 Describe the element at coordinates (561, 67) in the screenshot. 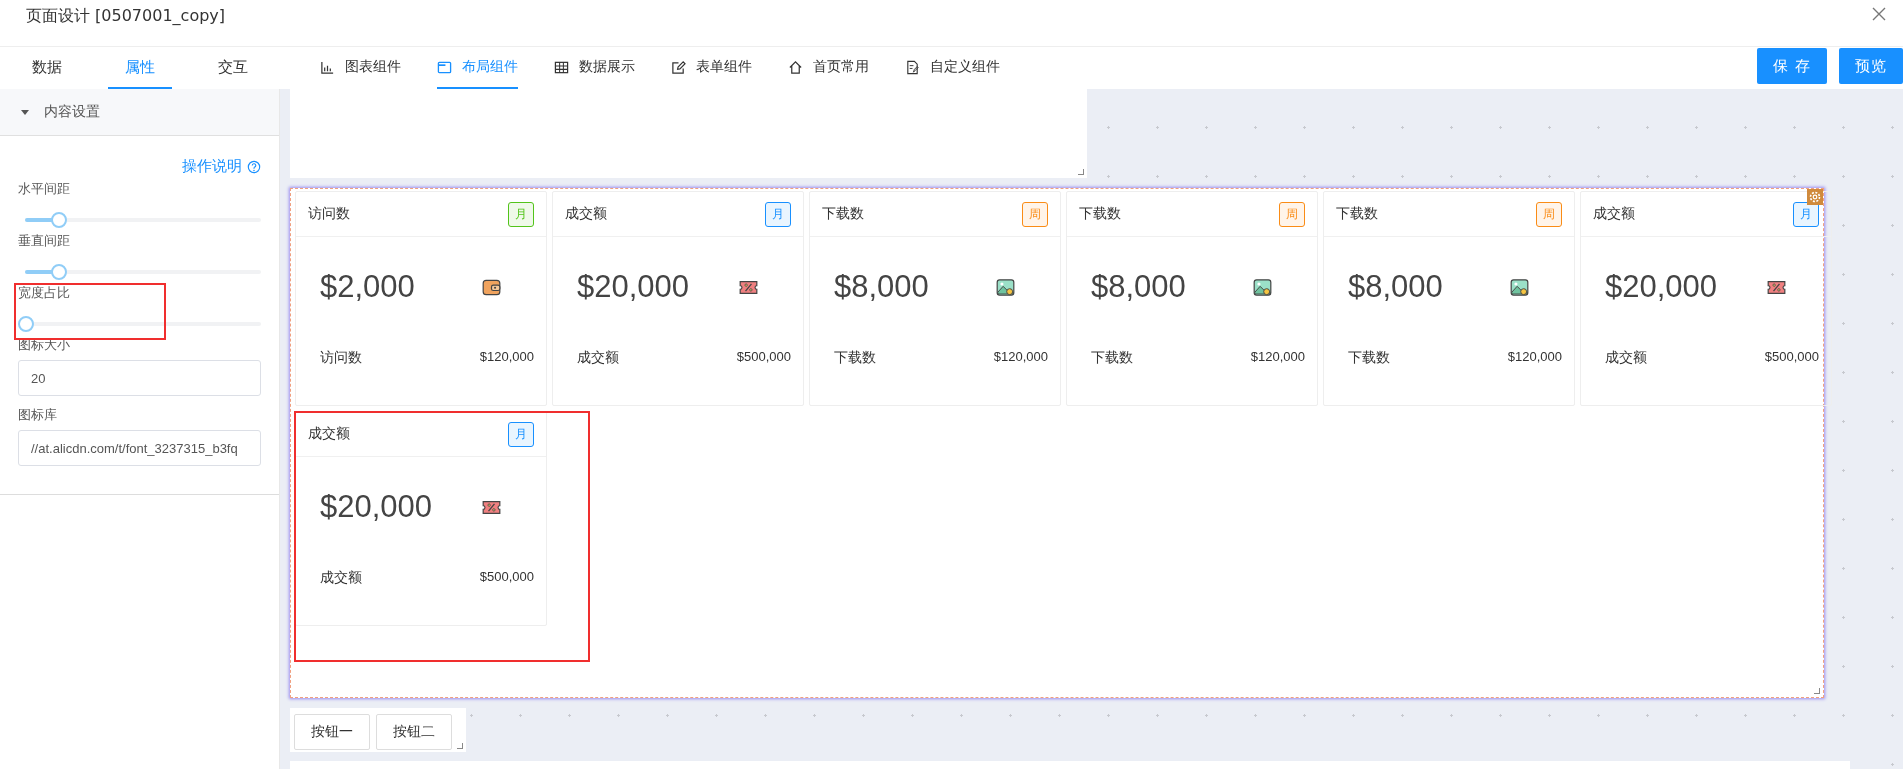

I see `table-icon` at that location.